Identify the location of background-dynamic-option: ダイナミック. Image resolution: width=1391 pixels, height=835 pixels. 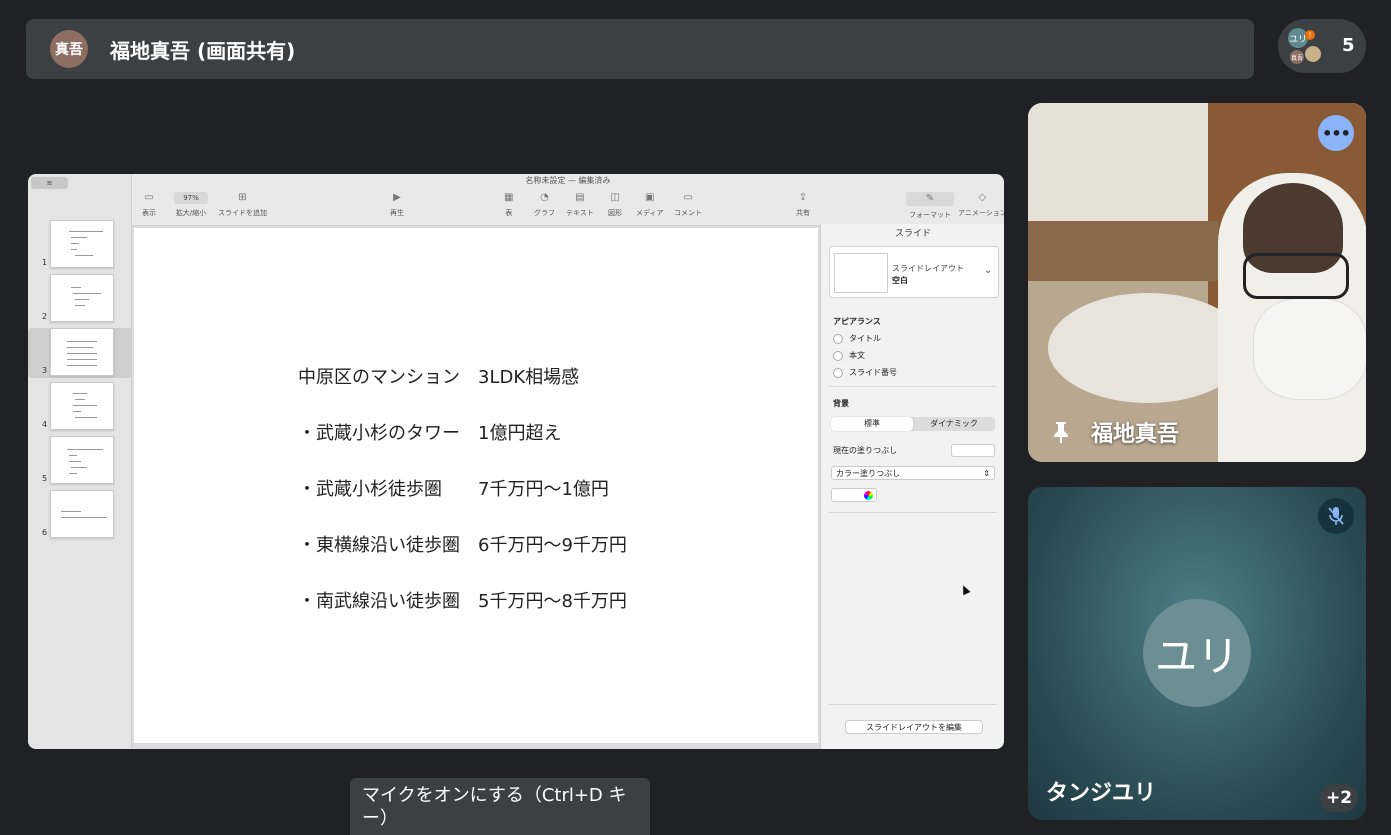
(954, 424).